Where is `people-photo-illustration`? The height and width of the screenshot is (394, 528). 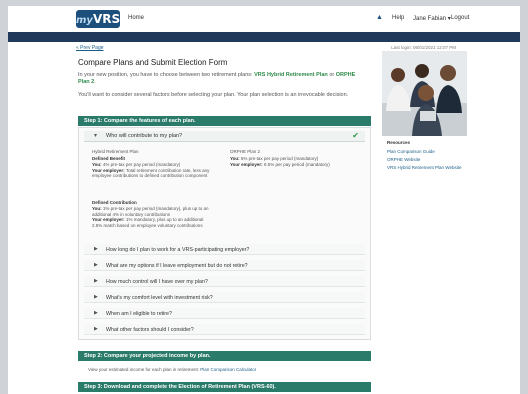
people-photo-illustration is located at coordinates (424, 93).